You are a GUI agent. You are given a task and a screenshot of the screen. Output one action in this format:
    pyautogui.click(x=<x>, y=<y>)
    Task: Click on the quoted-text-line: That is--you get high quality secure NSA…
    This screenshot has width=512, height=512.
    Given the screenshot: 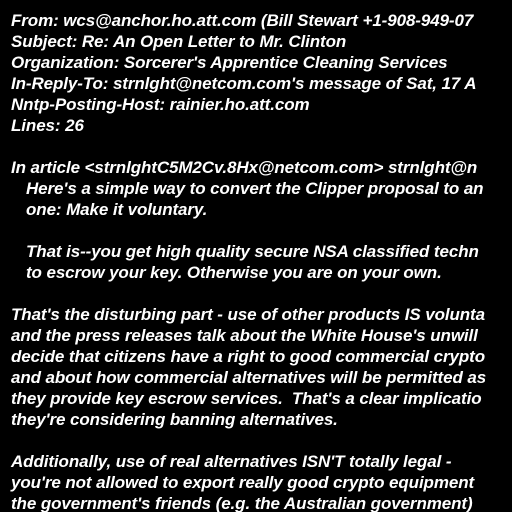 What is the action you would take?
    pyautogui.click(x=252, y=251)
    